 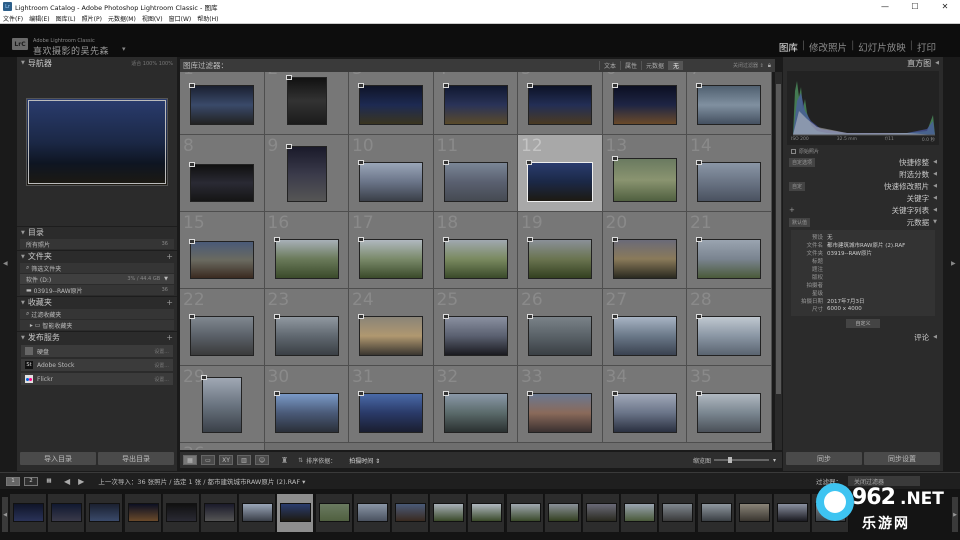 I want to click on section-quick-fix: 自定选项 快捷修整 ◀, so click(x=863, y=162).